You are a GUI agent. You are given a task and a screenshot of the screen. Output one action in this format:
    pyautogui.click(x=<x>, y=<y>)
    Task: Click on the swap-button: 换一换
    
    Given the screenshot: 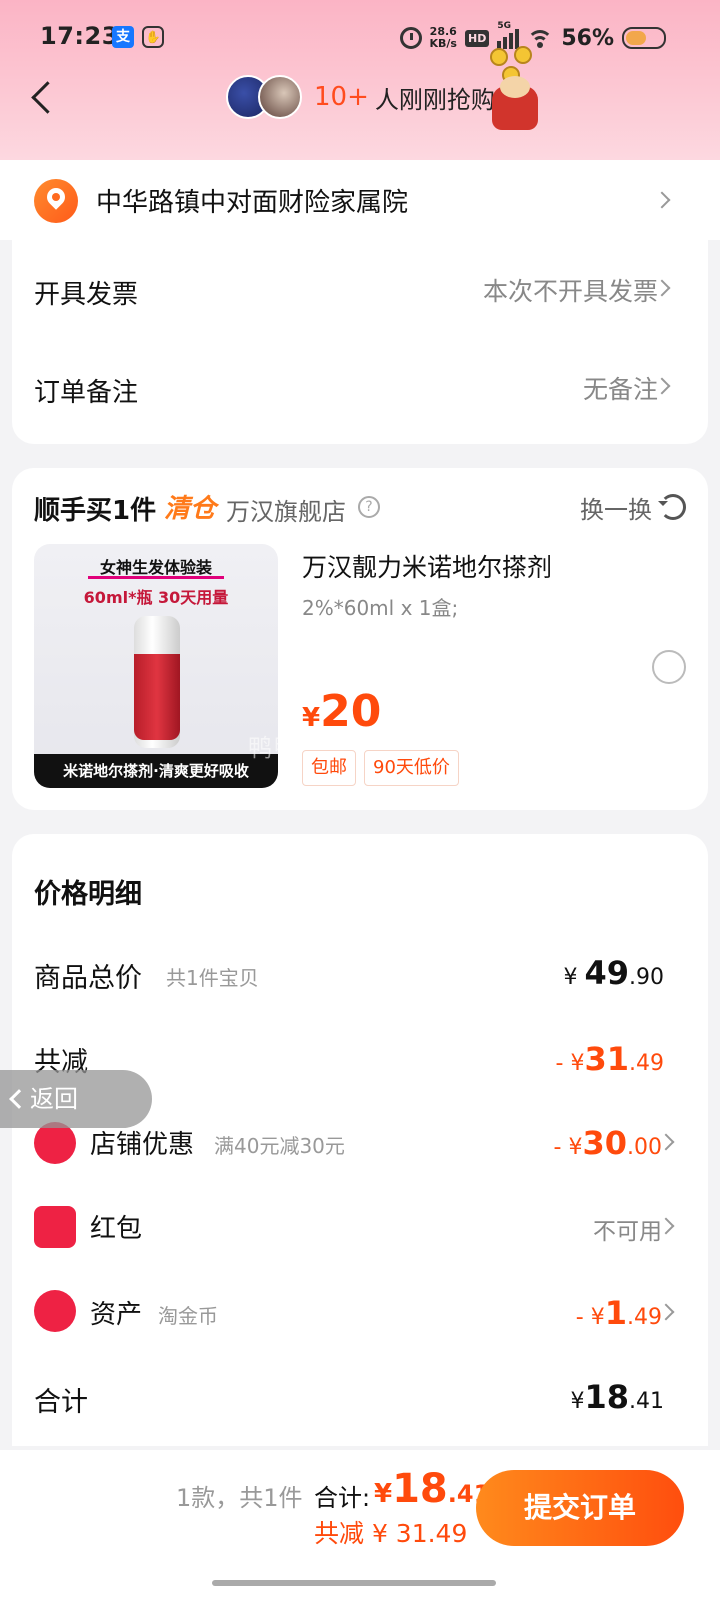 What is the action you would take?
    pyautogui.click(x=616, y=507)
    